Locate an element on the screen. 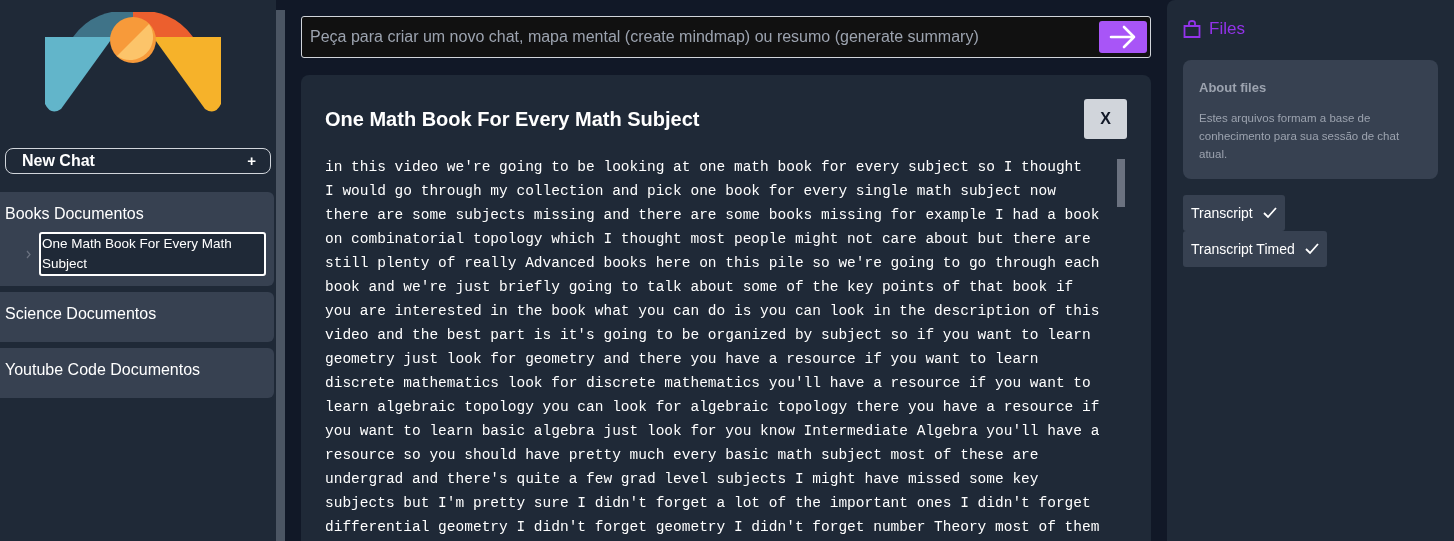  transcript-line: I would go through my collection and pick one book for every single math subject now is located at coordinates (691, 191).